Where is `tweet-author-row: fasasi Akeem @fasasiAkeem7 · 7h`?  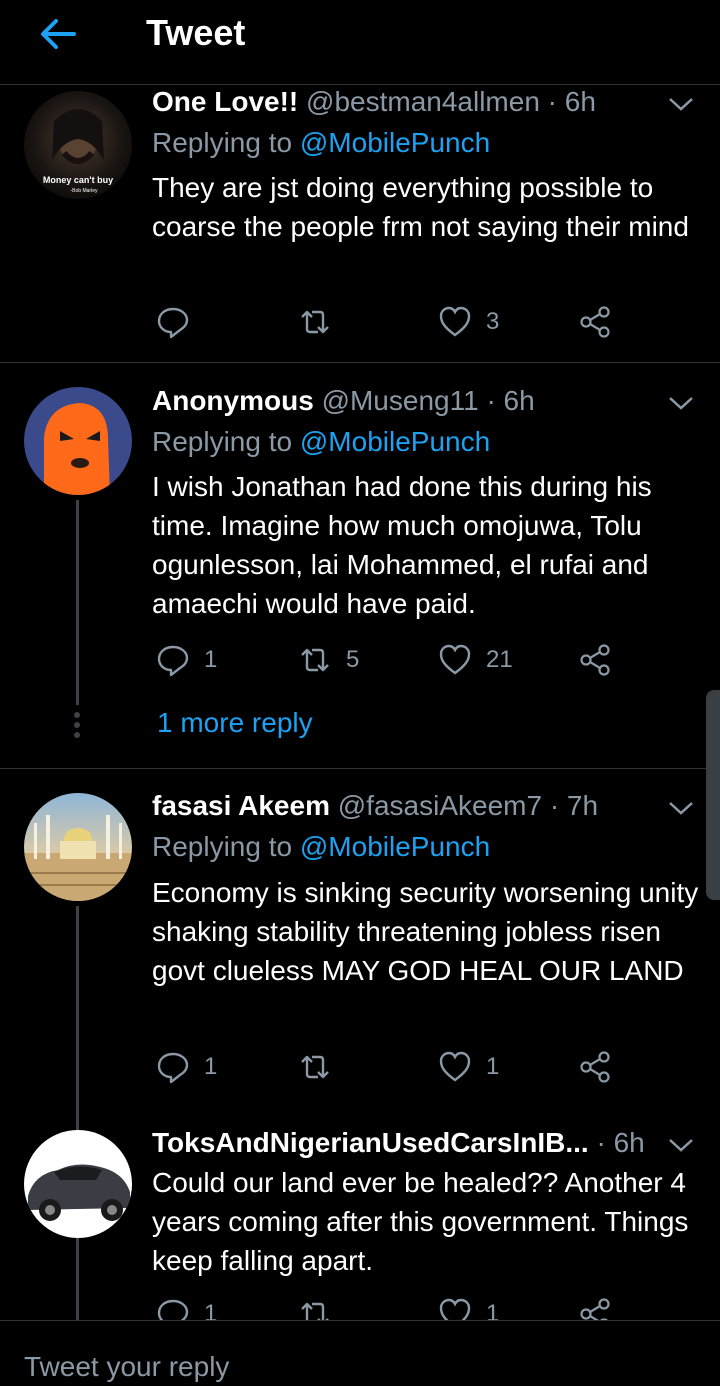
tweet-author-row: fasasi Akeem @fasasiAkeem7 · 7h is located at coordinates (375, 806).